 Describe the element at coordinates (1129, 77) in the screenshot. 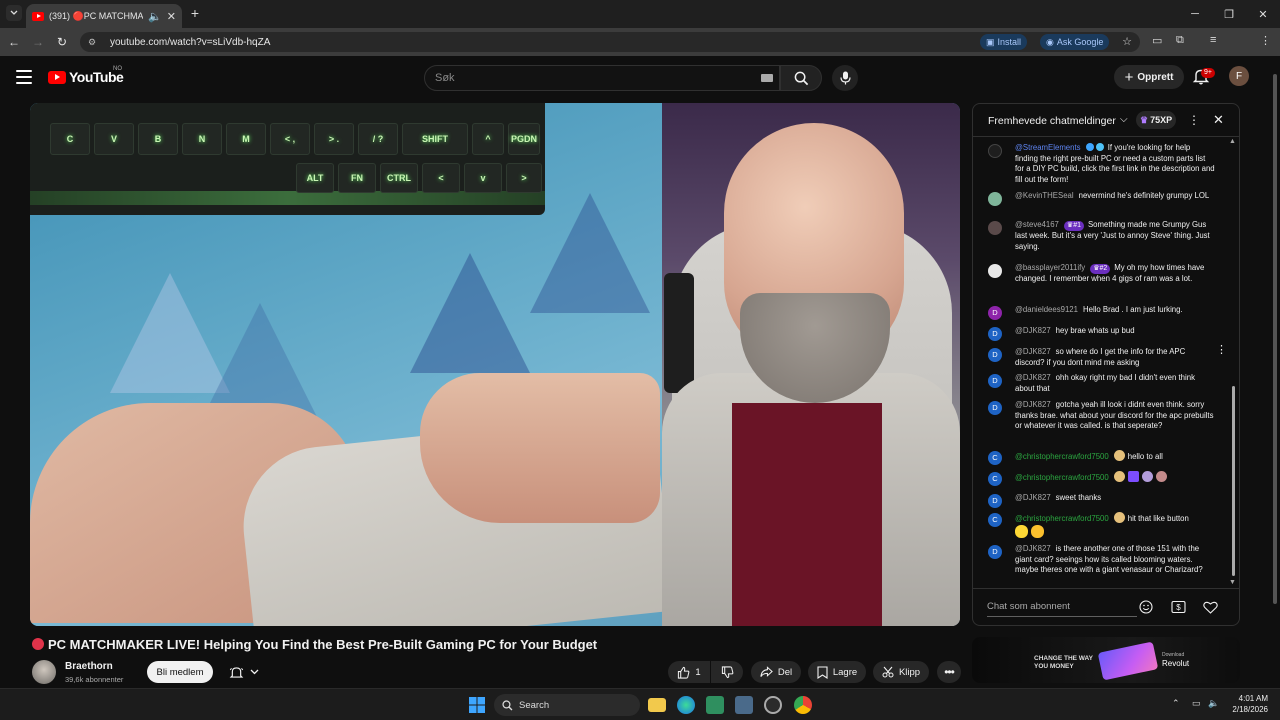

I see `plus-icon: +` at that location.